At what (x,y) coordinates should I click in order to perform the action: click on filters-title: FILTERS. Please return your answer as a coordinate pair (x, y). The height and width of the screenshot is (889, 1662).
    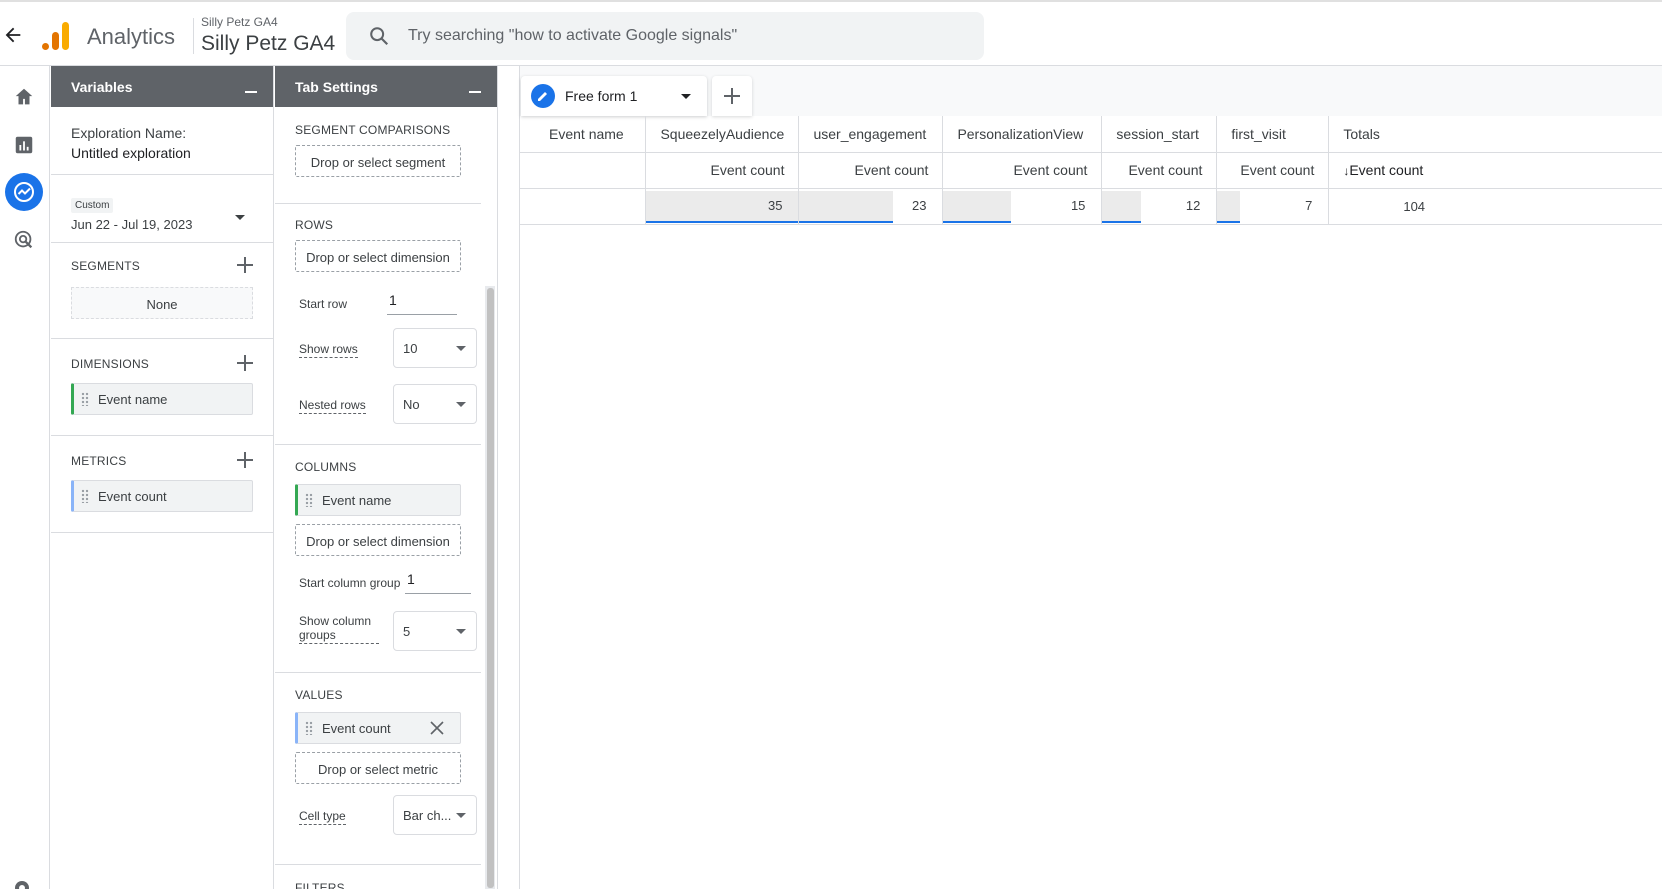
    Looking at the image, I should click on (320, 885).